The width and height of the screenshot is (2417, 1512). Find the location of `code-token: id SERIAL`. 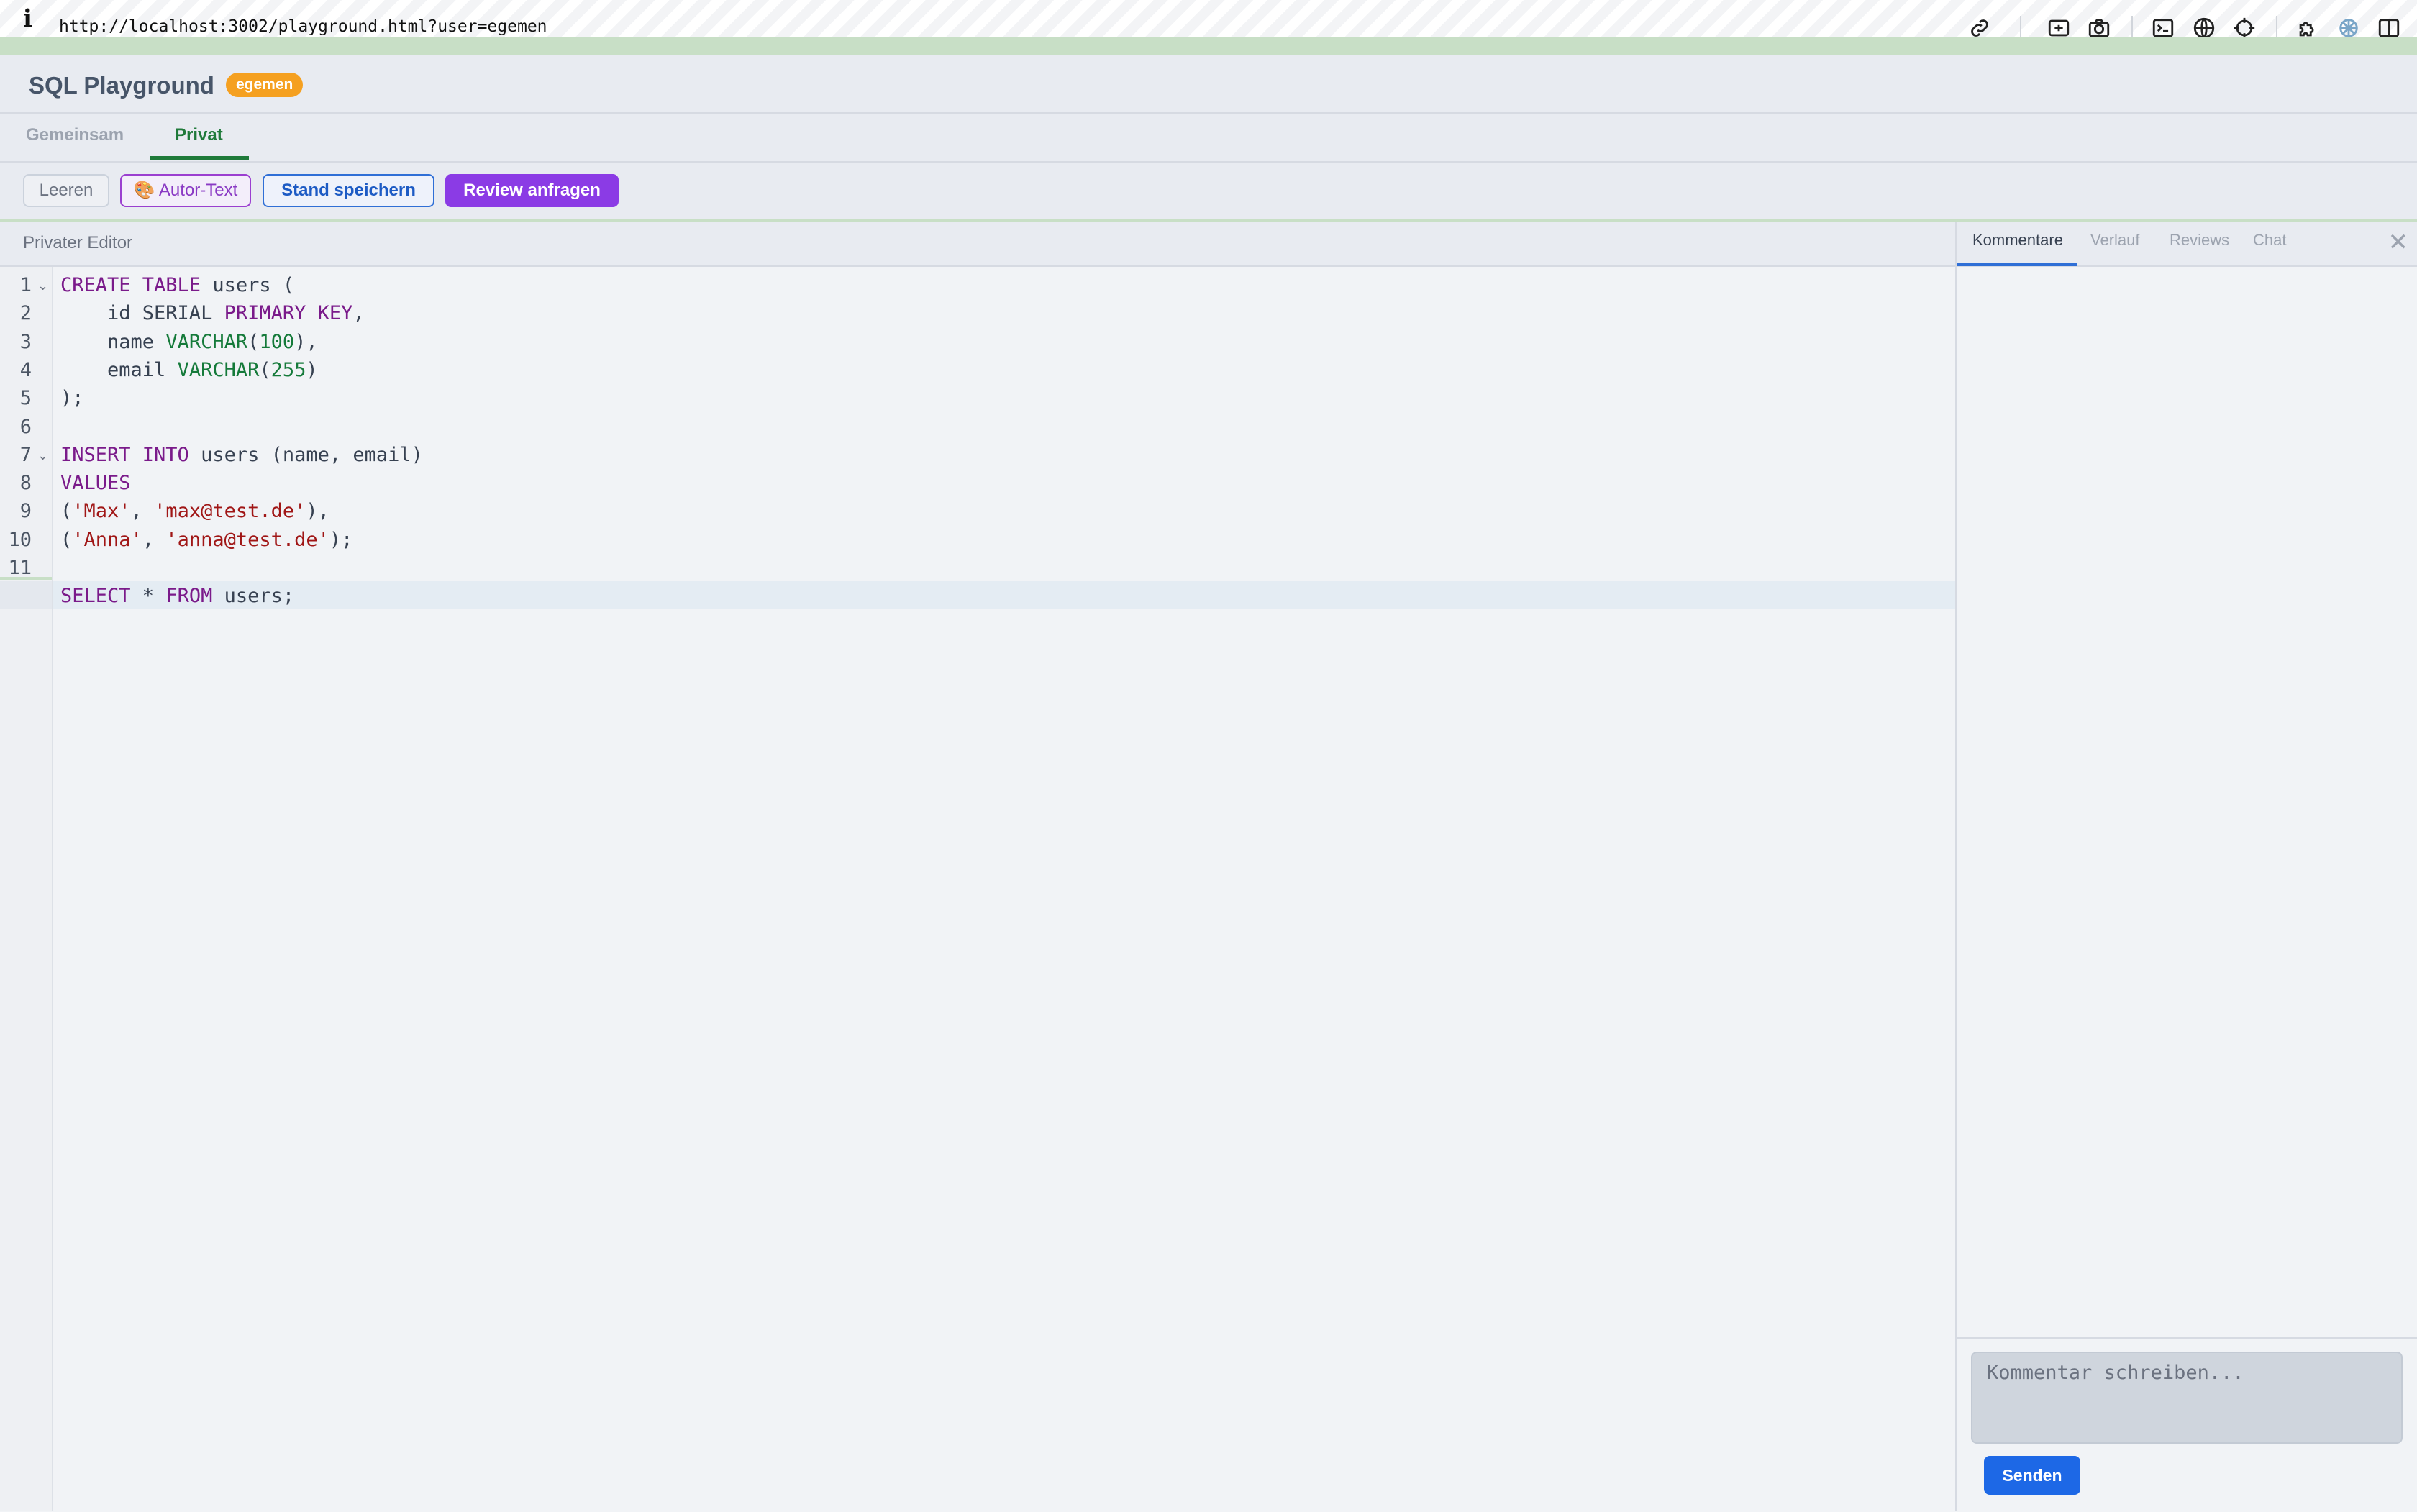

code-token: id SERIAL is located at coordinates (142, 313).